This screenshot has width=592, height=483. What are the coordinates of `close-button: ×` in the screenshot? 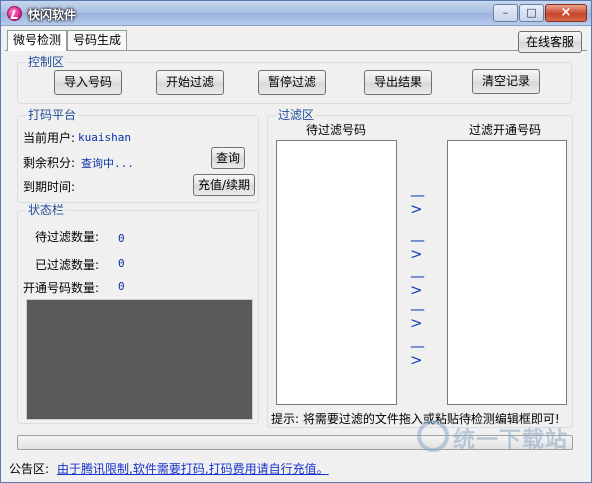 It's located at (566, 13).